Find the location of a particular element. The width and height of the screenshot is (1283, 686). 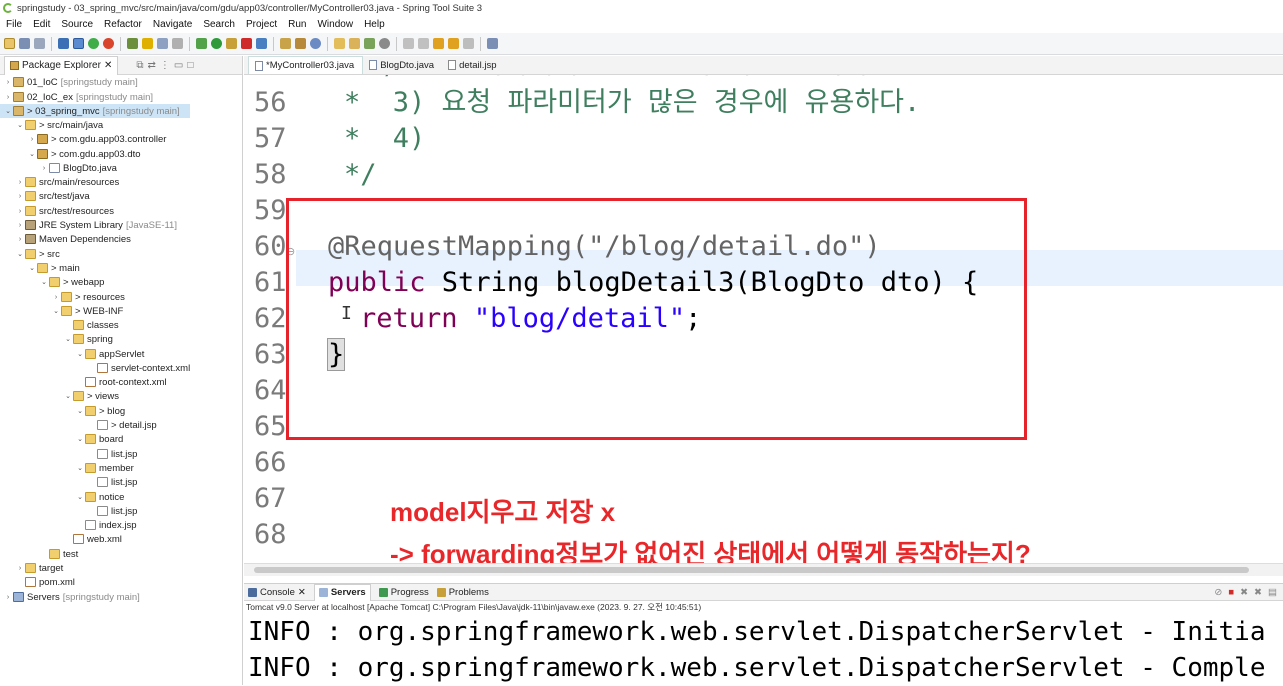

tree-item: ⌄ > src/main/java is located at coordinates (53, 125).